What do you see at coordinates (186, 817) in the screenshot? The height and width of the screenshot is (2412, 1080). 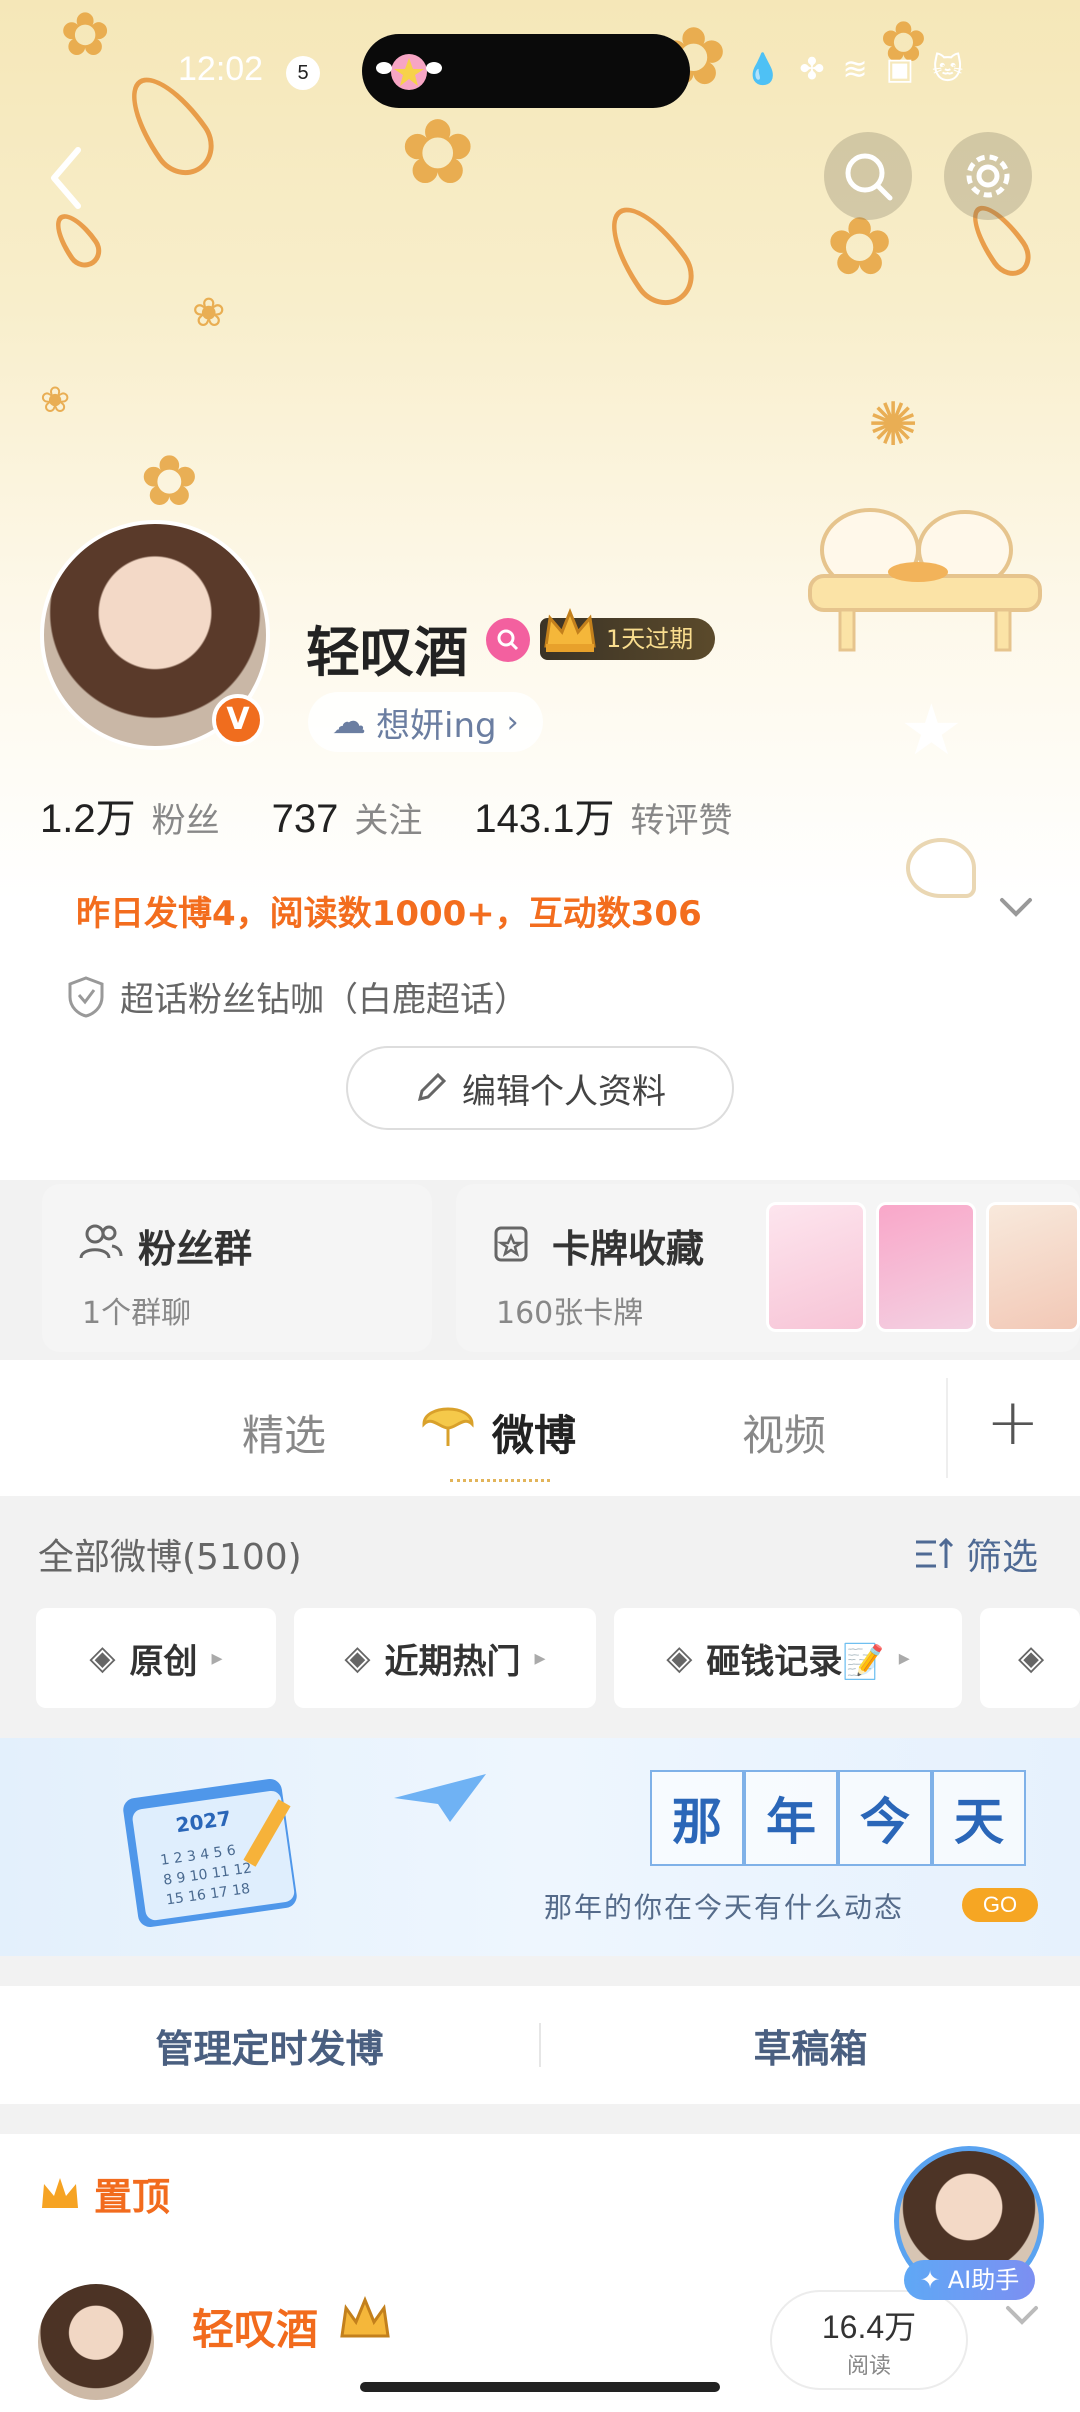 I see `followers-label: 粉丝` at bounding box center [186, 817].